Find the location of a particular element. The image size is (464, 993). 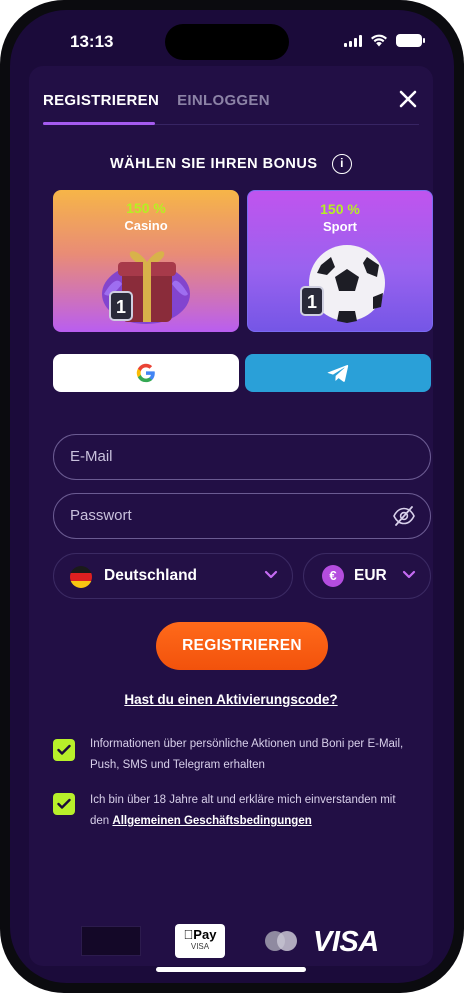

bonus-title-text: WÄHLEN SIE IHREN BONUS is located at coordinates (213, 163).